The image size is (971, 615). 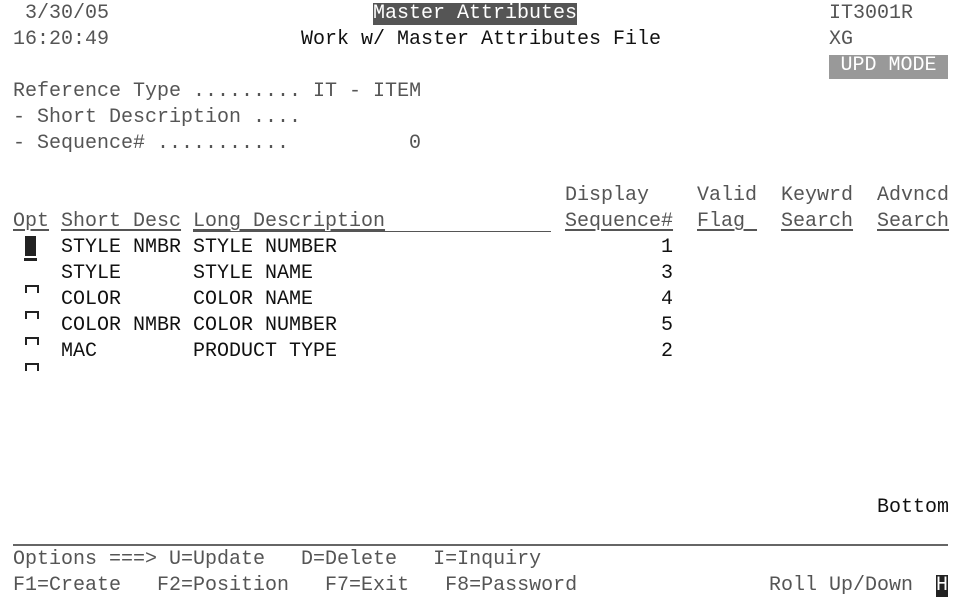 What do you see at coordinates (841, 585) in the screenshot?
I see `roll-hint: Roll Up/Down` at bounding box center [841, 585].